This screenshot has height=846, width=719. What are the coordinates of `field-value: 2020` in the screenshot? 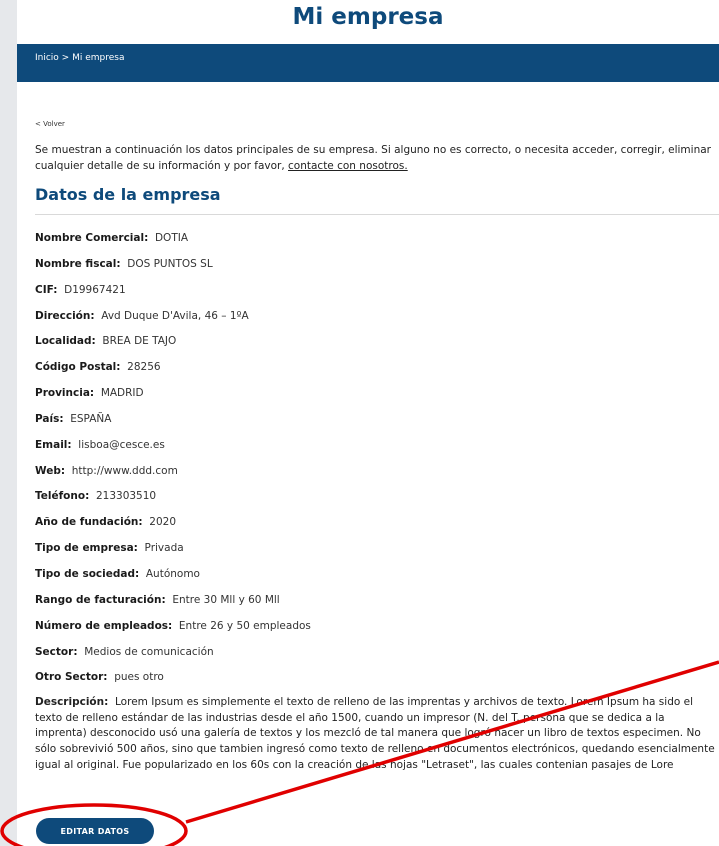 It's located at (163, 522).